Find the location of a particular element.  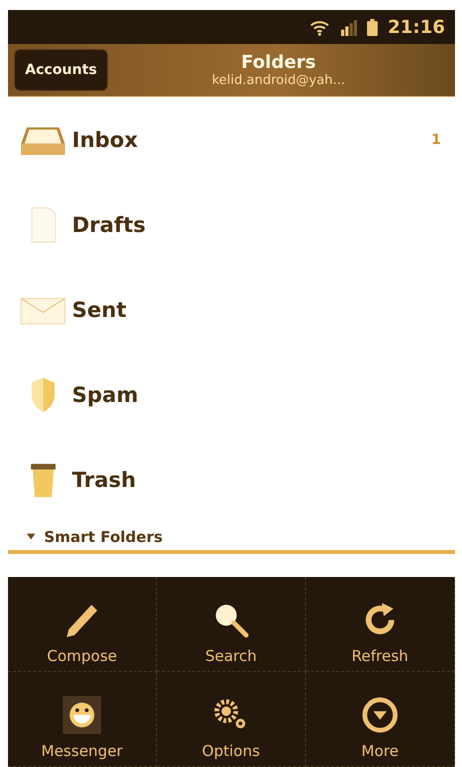

menu-item: Compose is located at coordinates (82, 624).